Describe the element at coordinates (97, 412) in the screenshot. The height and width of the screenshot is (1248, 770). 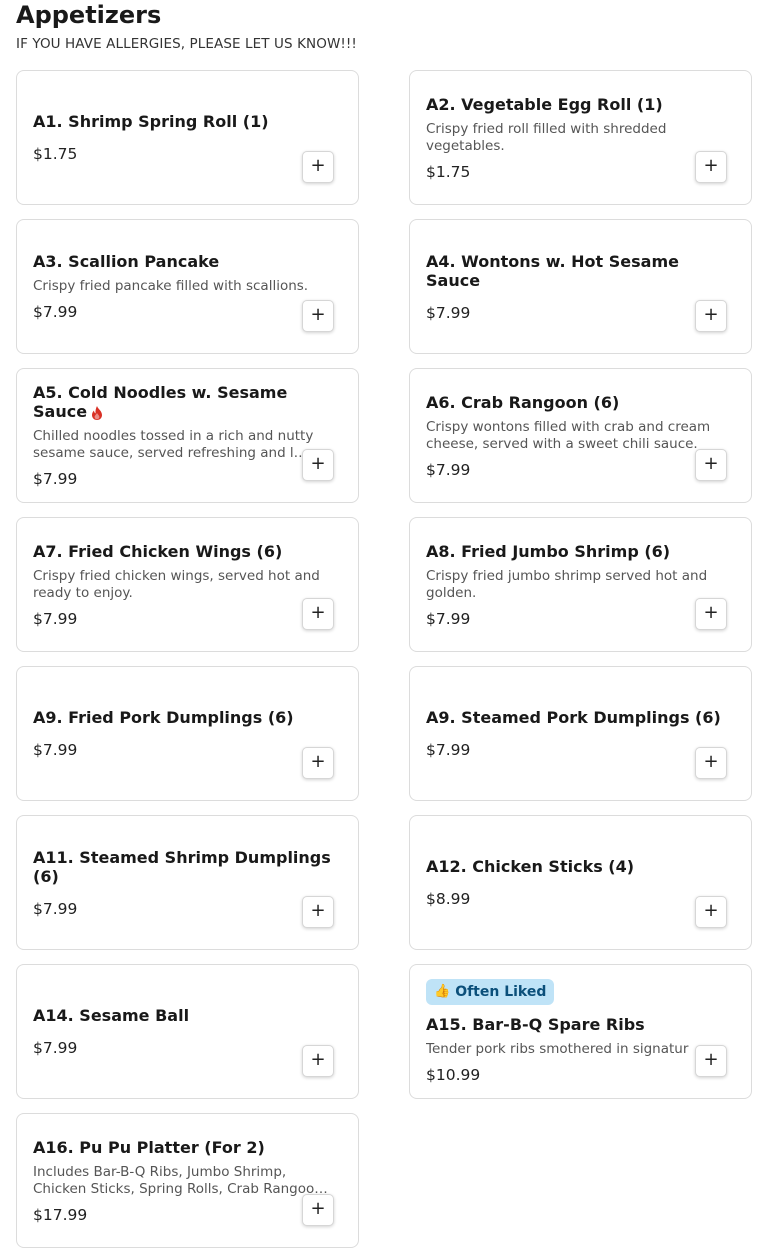
I see `flame-icon` at that location.